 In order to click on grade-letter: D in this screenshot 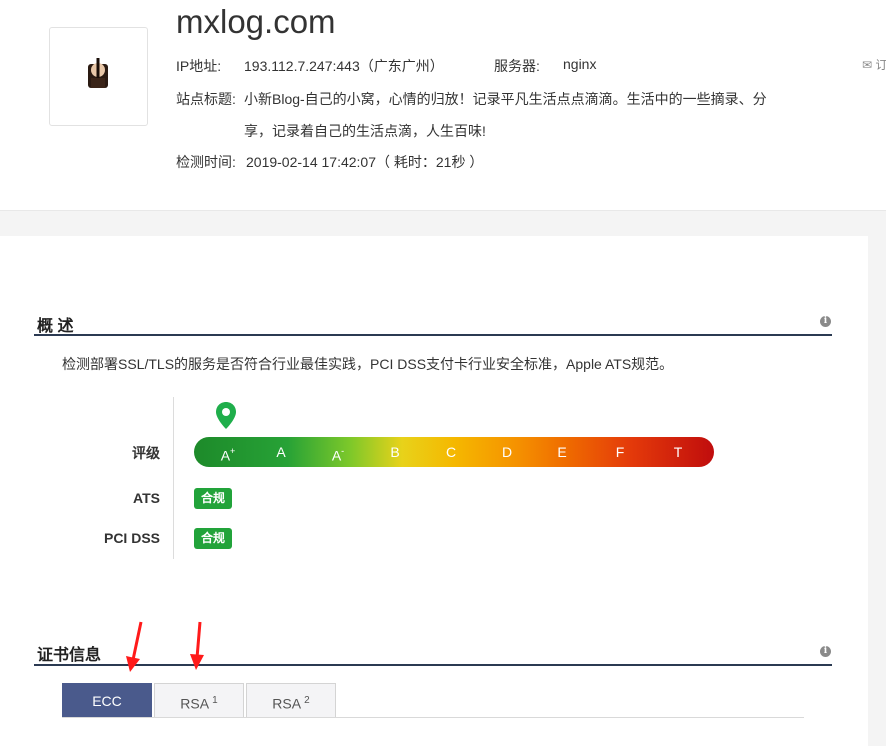, I will do `click(507, 452)`.